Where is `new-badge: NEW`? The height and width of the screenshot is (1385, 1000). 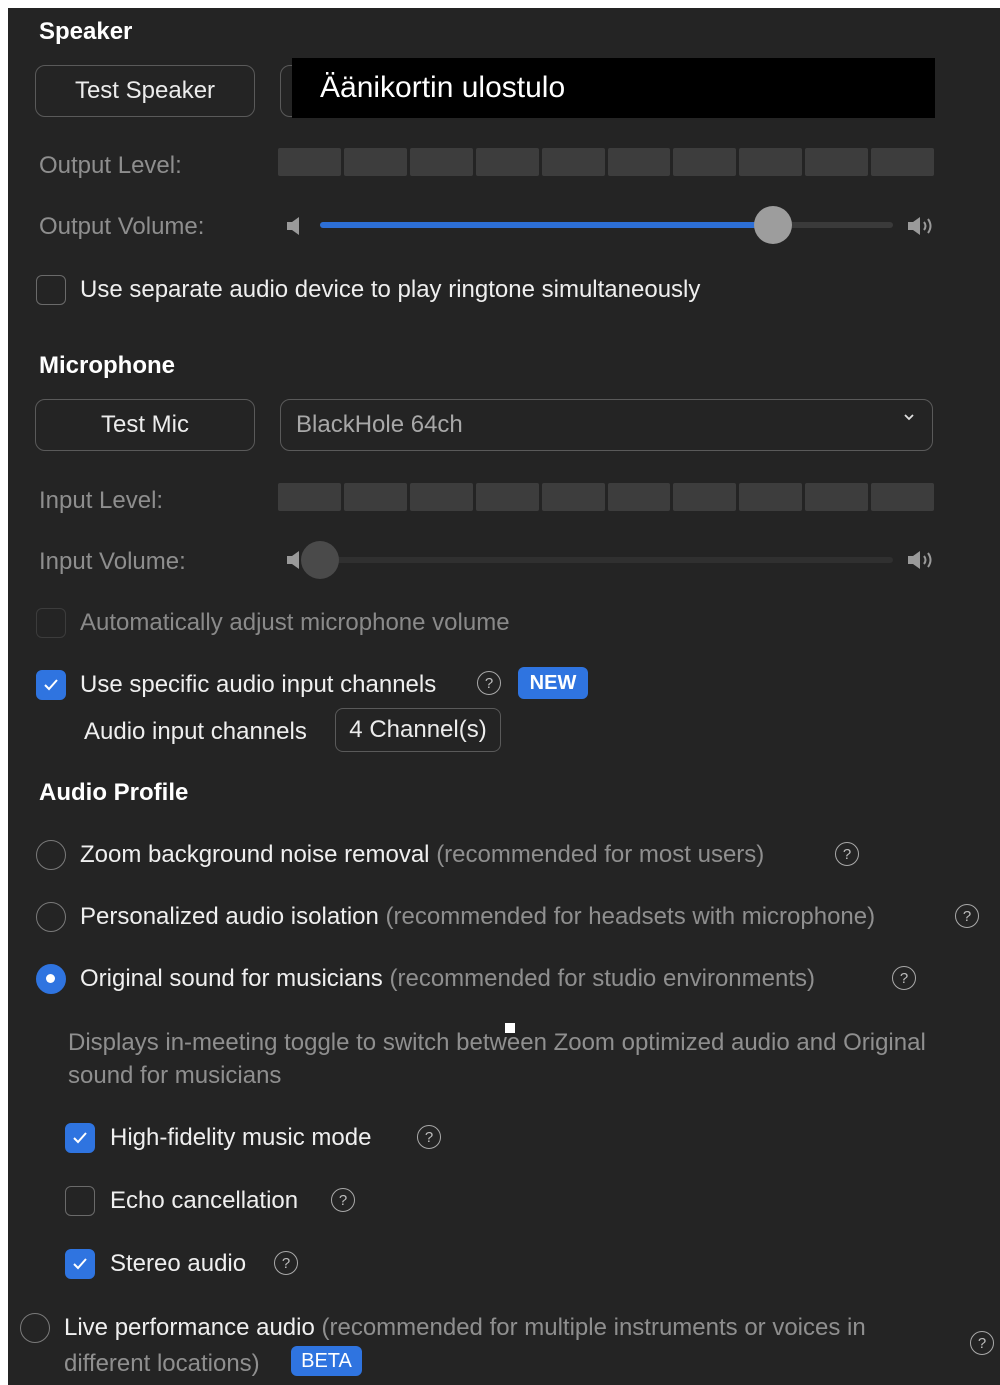 new-badge: NEW is located at coordinates (553, 683).